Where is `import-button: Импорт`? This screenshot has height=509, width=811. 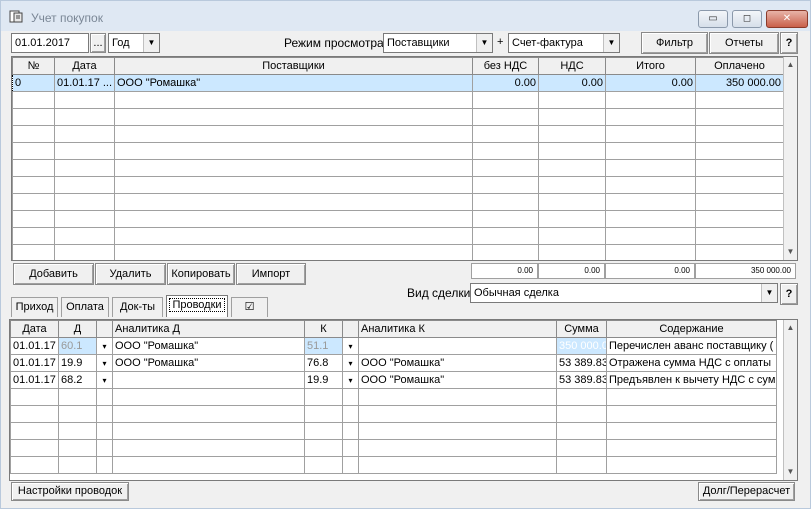 import-button: Импорт is located at coordinates (271, 274).